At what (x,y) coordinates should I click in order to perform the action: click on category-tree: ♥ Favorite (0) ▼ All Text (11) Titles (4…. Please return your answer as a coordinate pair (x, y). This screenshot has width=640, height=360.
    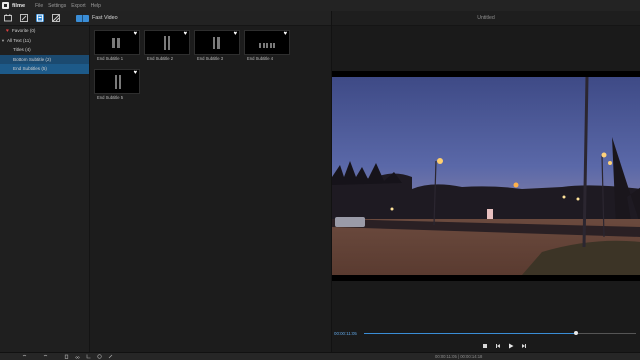
    Looking at the image, I should click on (45, 189).